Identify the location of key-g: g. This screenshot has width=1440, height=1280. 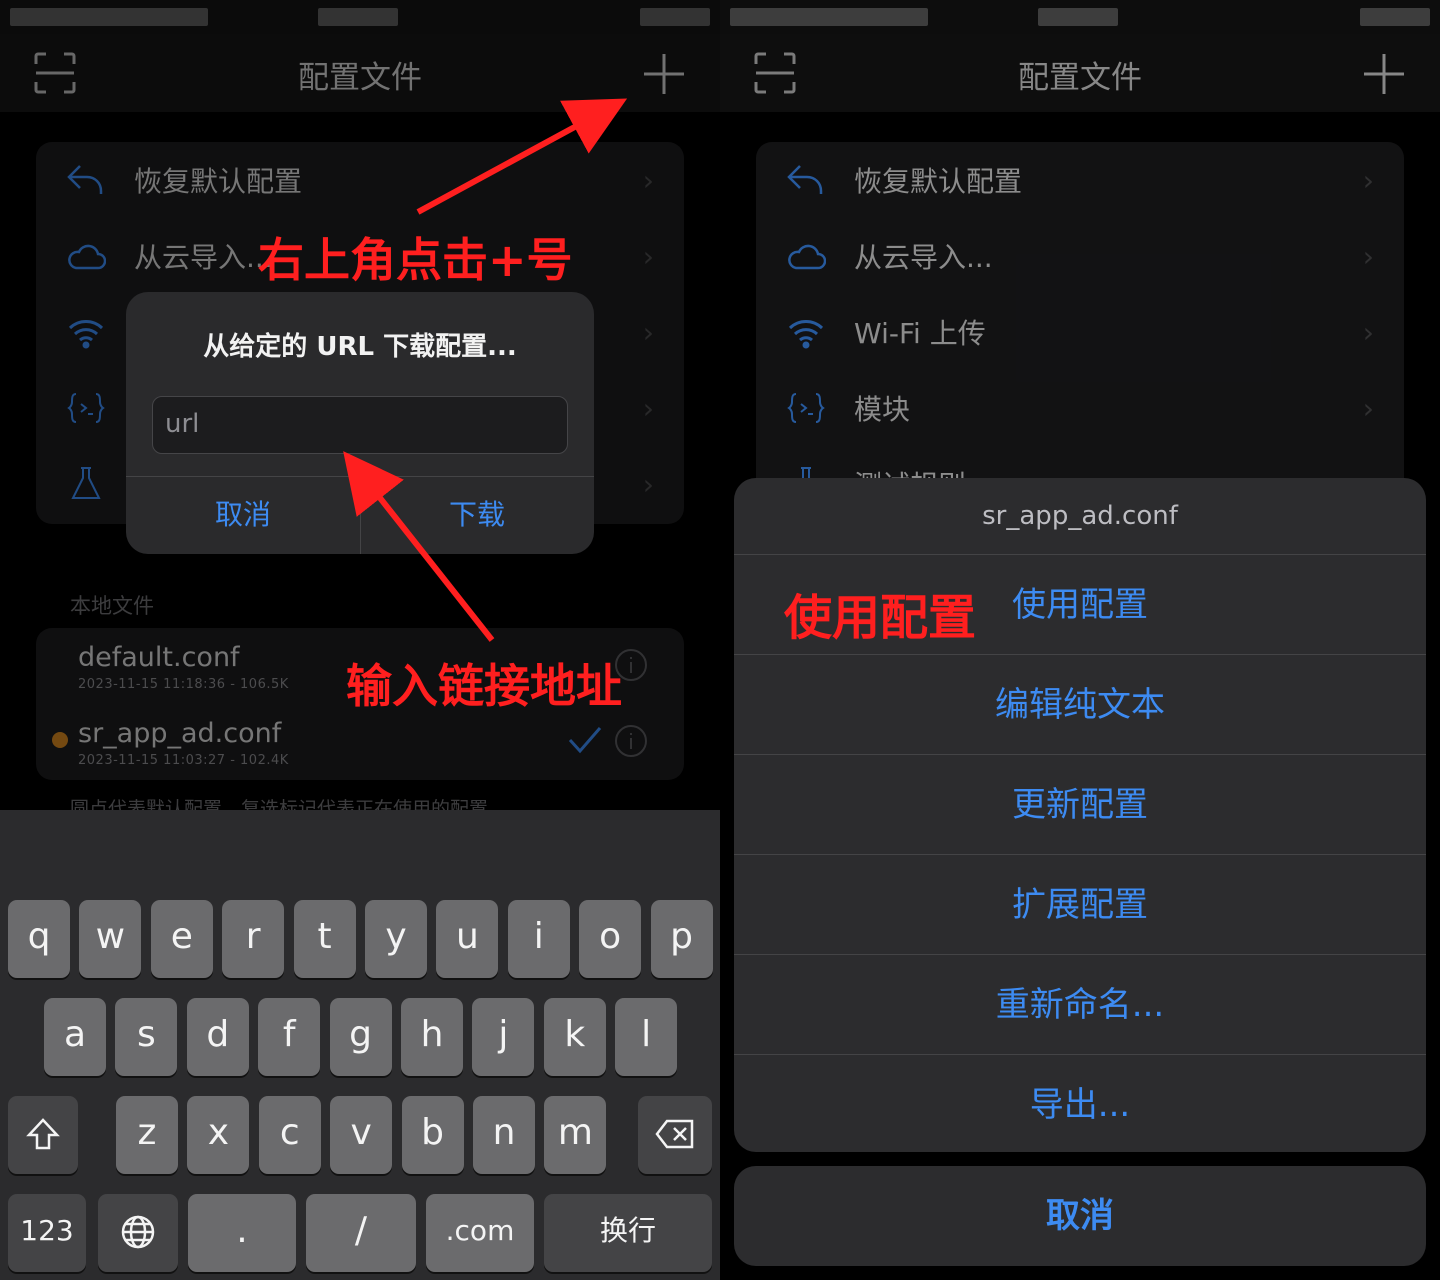
(360, 1037).